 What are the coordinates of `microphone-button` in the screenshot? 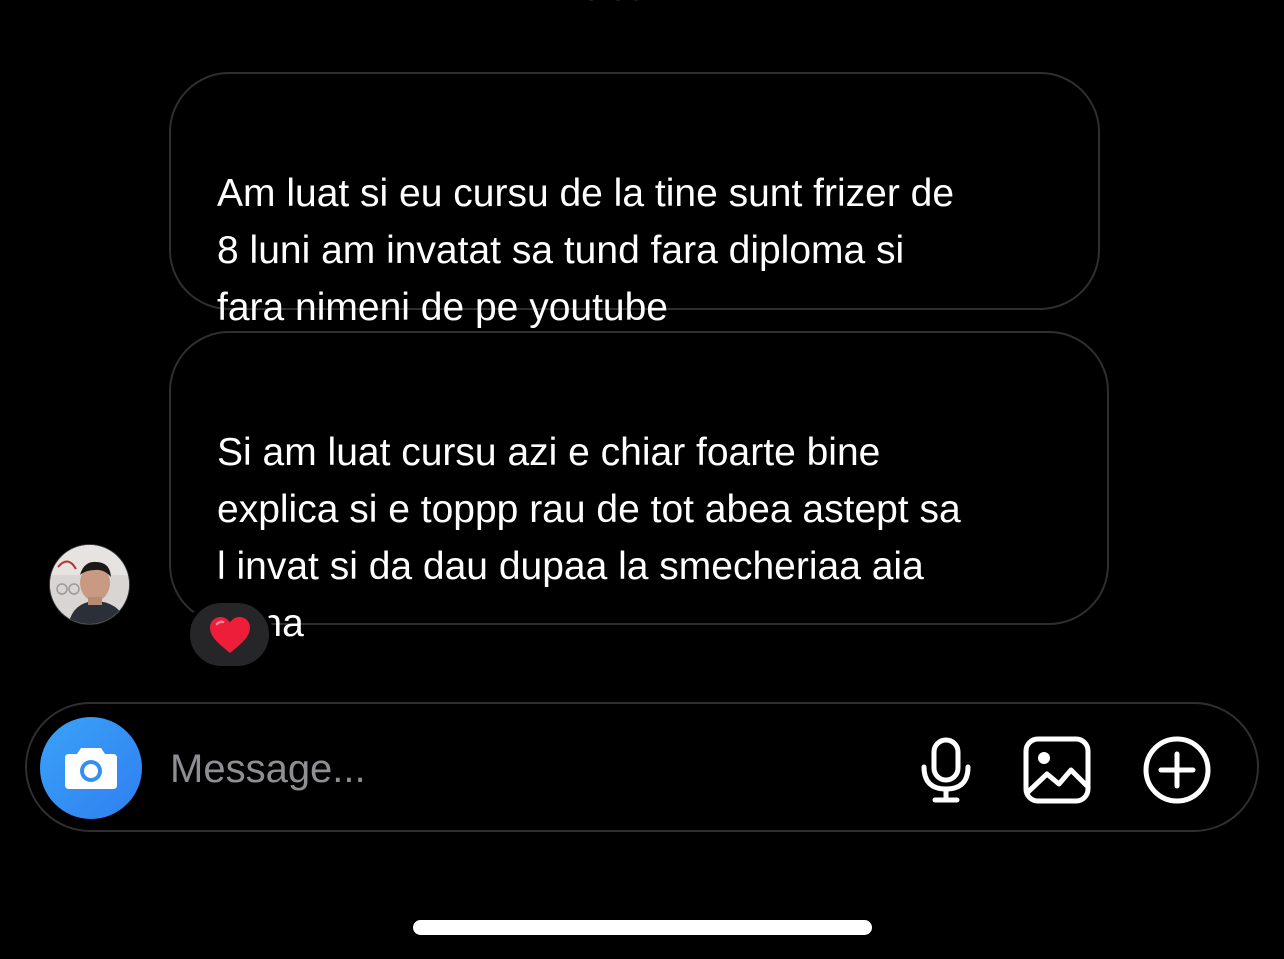 It's located at (946, 770).